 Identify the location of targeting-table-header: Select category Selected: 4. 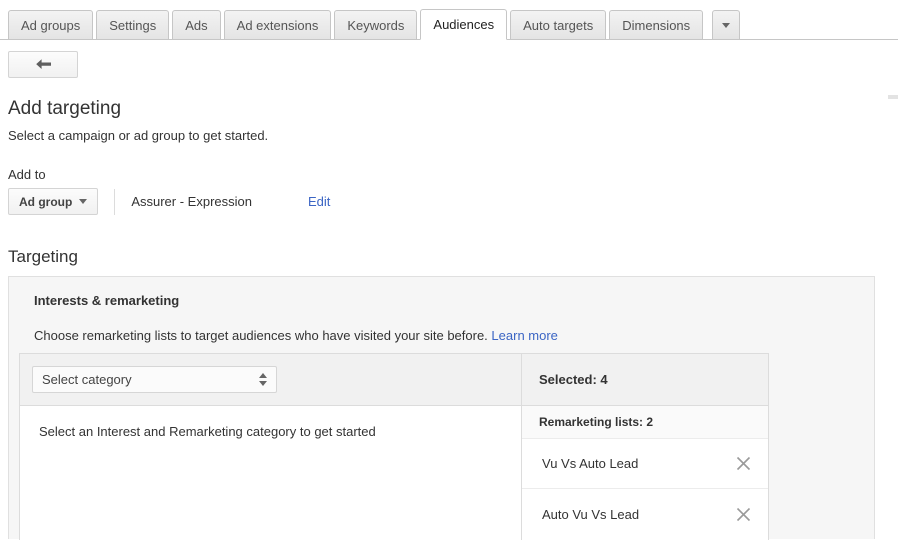
(394, 380).